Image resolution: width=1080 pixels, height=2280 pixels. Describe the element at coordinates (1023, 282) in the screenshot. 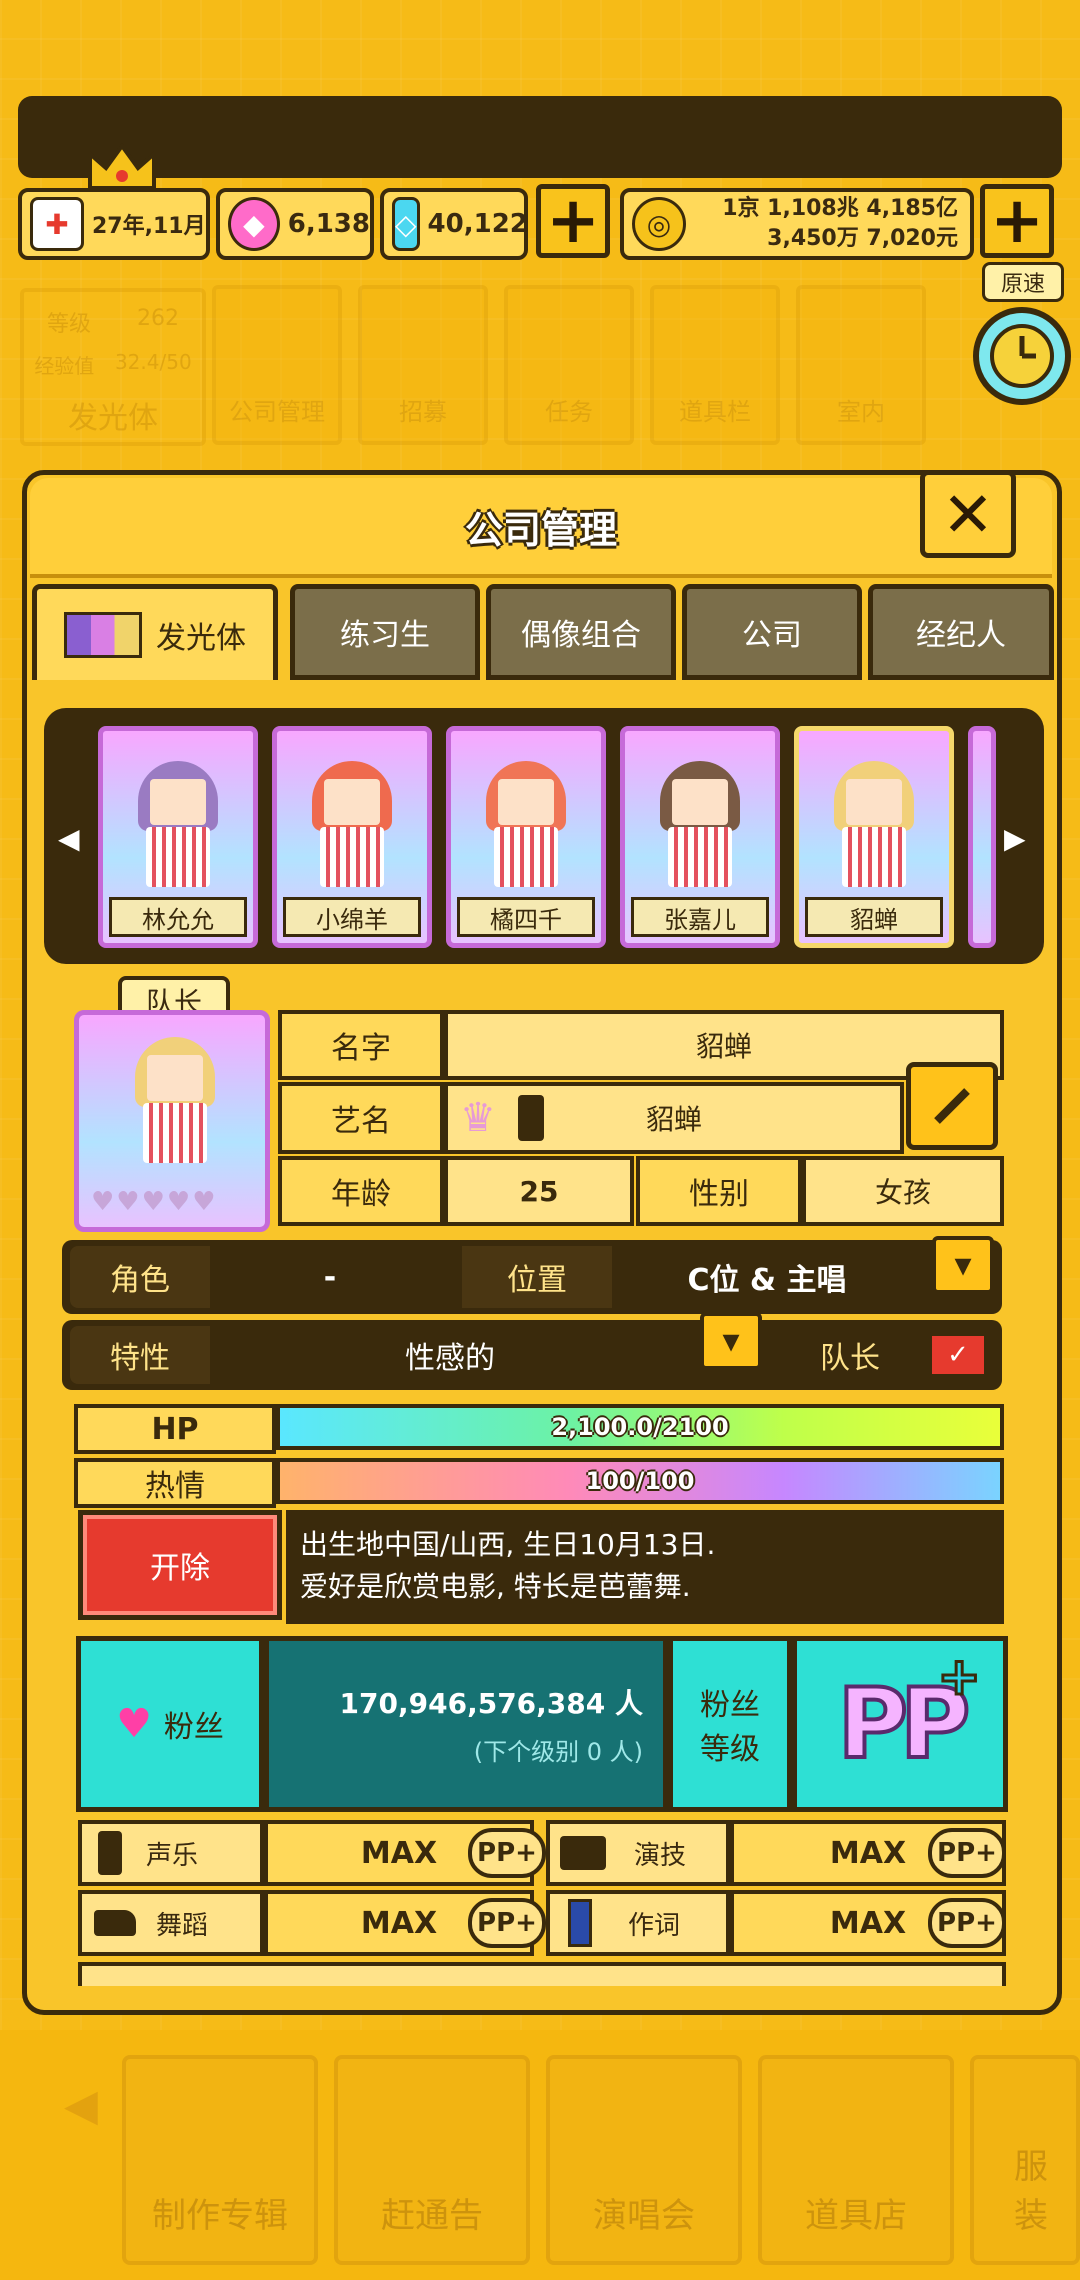

I see `speed-label: 原速` at that location.